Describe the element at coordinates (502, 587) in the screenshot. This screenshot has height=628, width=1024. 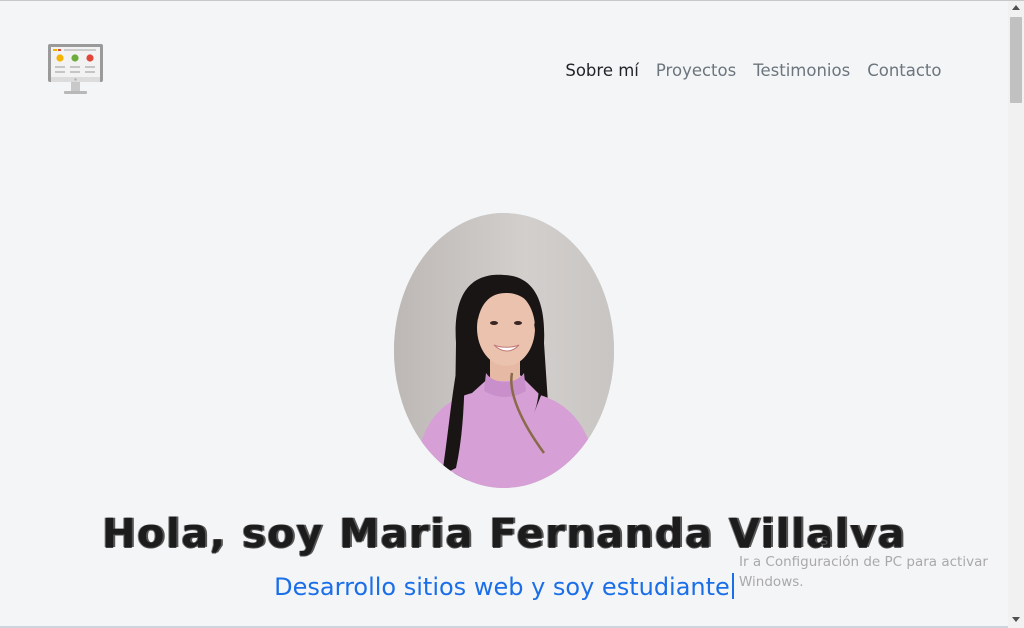
I see `hero-subtitle-text: Desarrollo sitios web y soy estudiante` at that location.